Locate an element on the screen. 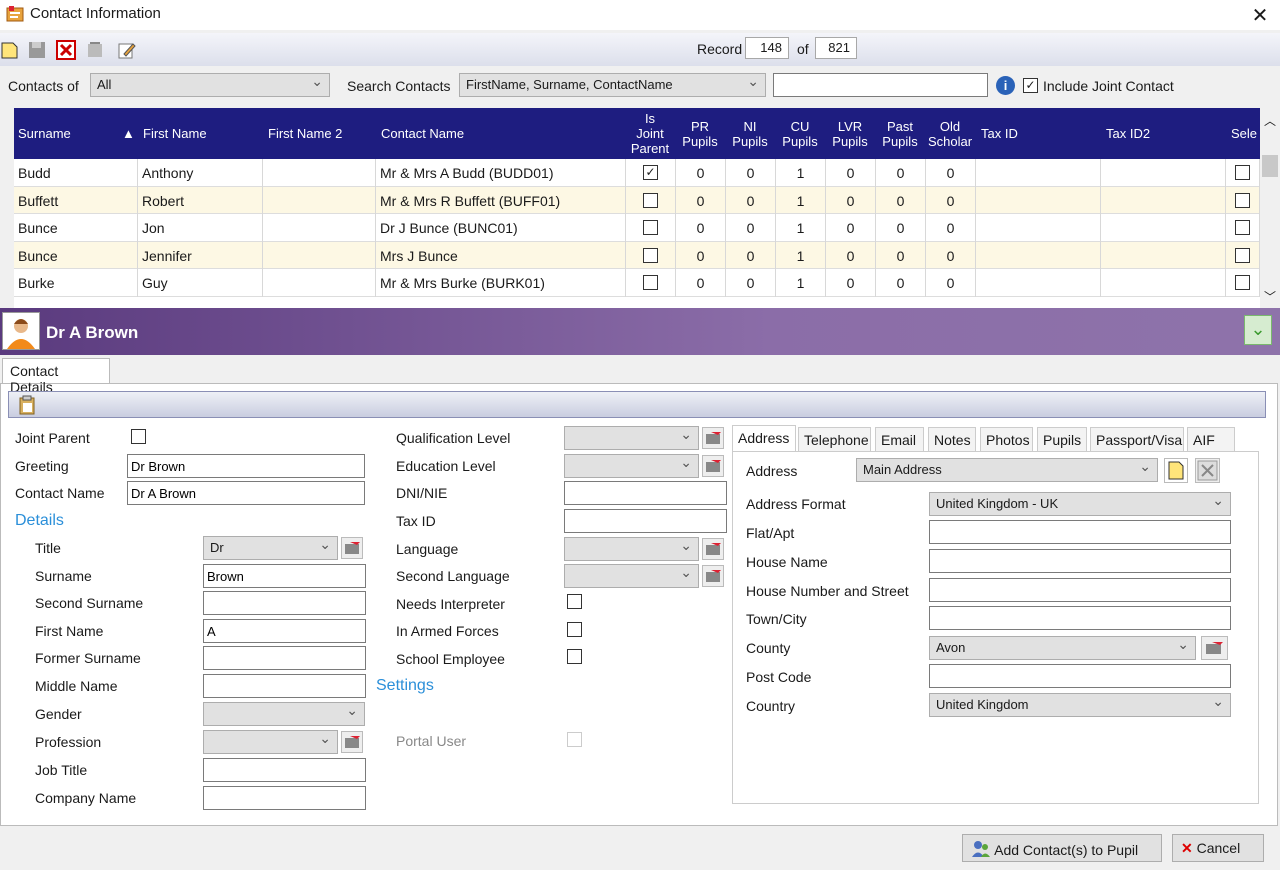  school-employee-checkbox is located at coordinates (574, 656).